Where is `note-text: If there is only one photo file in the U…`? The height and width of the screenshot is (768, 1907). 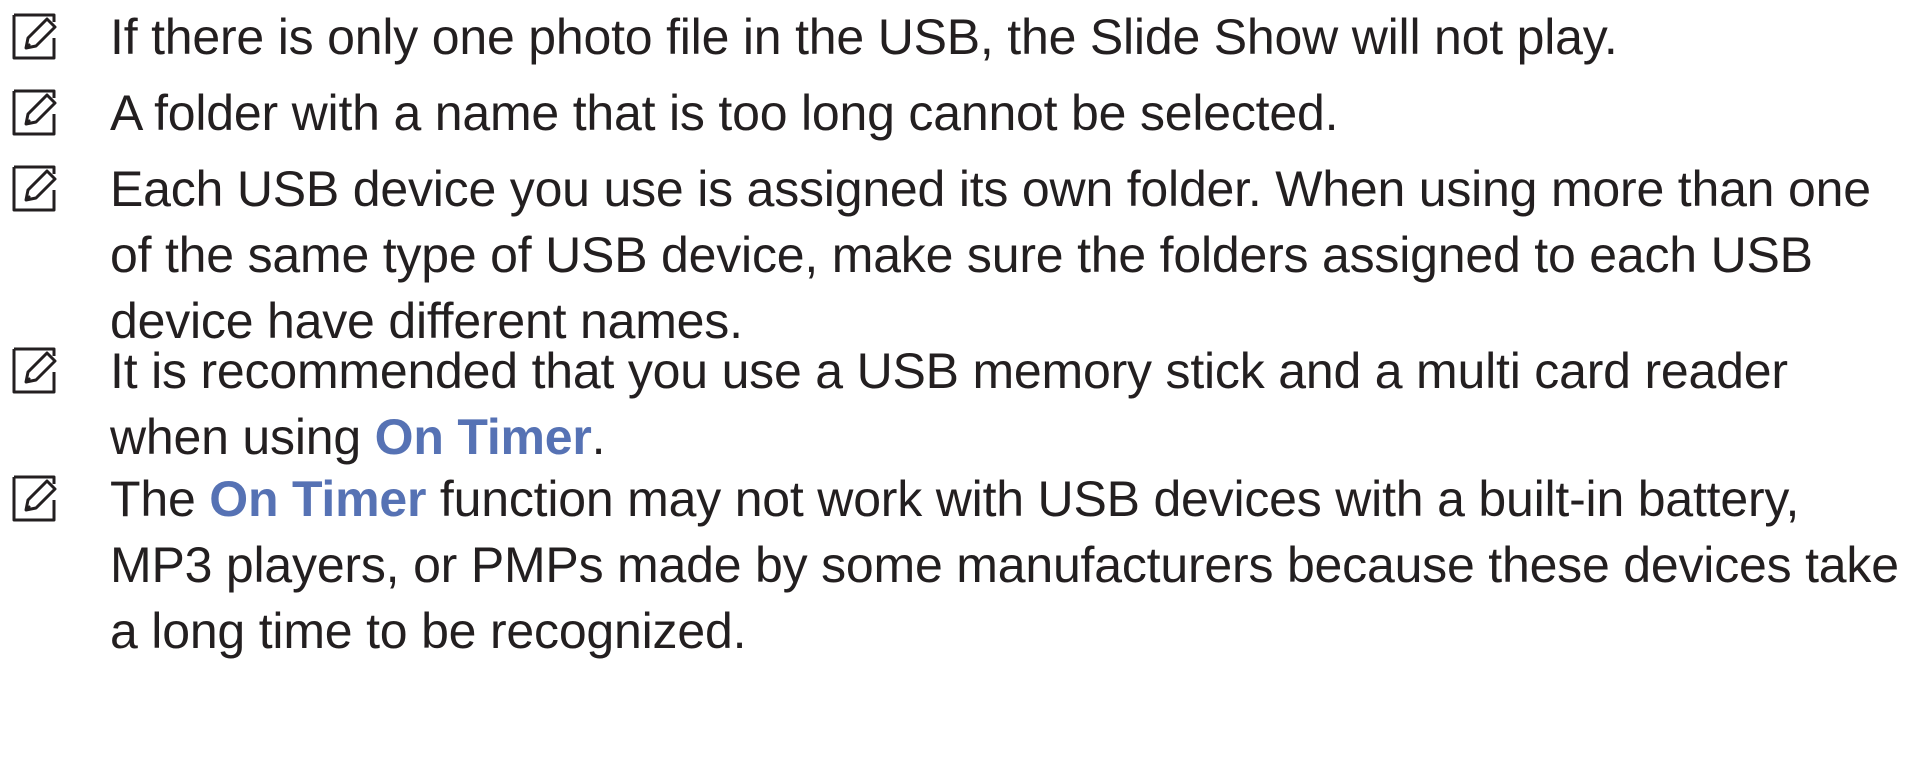 note-text: If there is only one photo file in the U… is located at coordinates (864, 37).